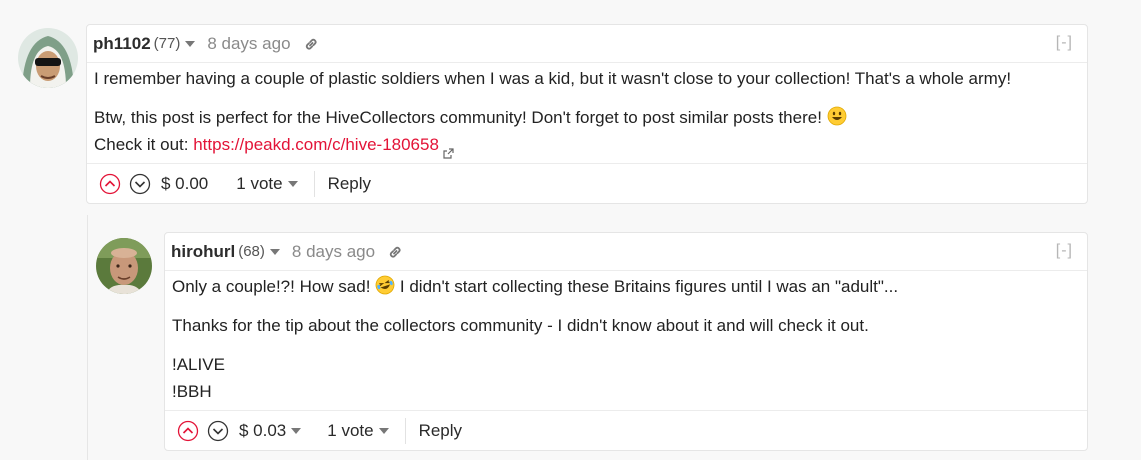 The height and width of the screenshot is (460, 1141). I want to click on thread-line, so click(87, 337).